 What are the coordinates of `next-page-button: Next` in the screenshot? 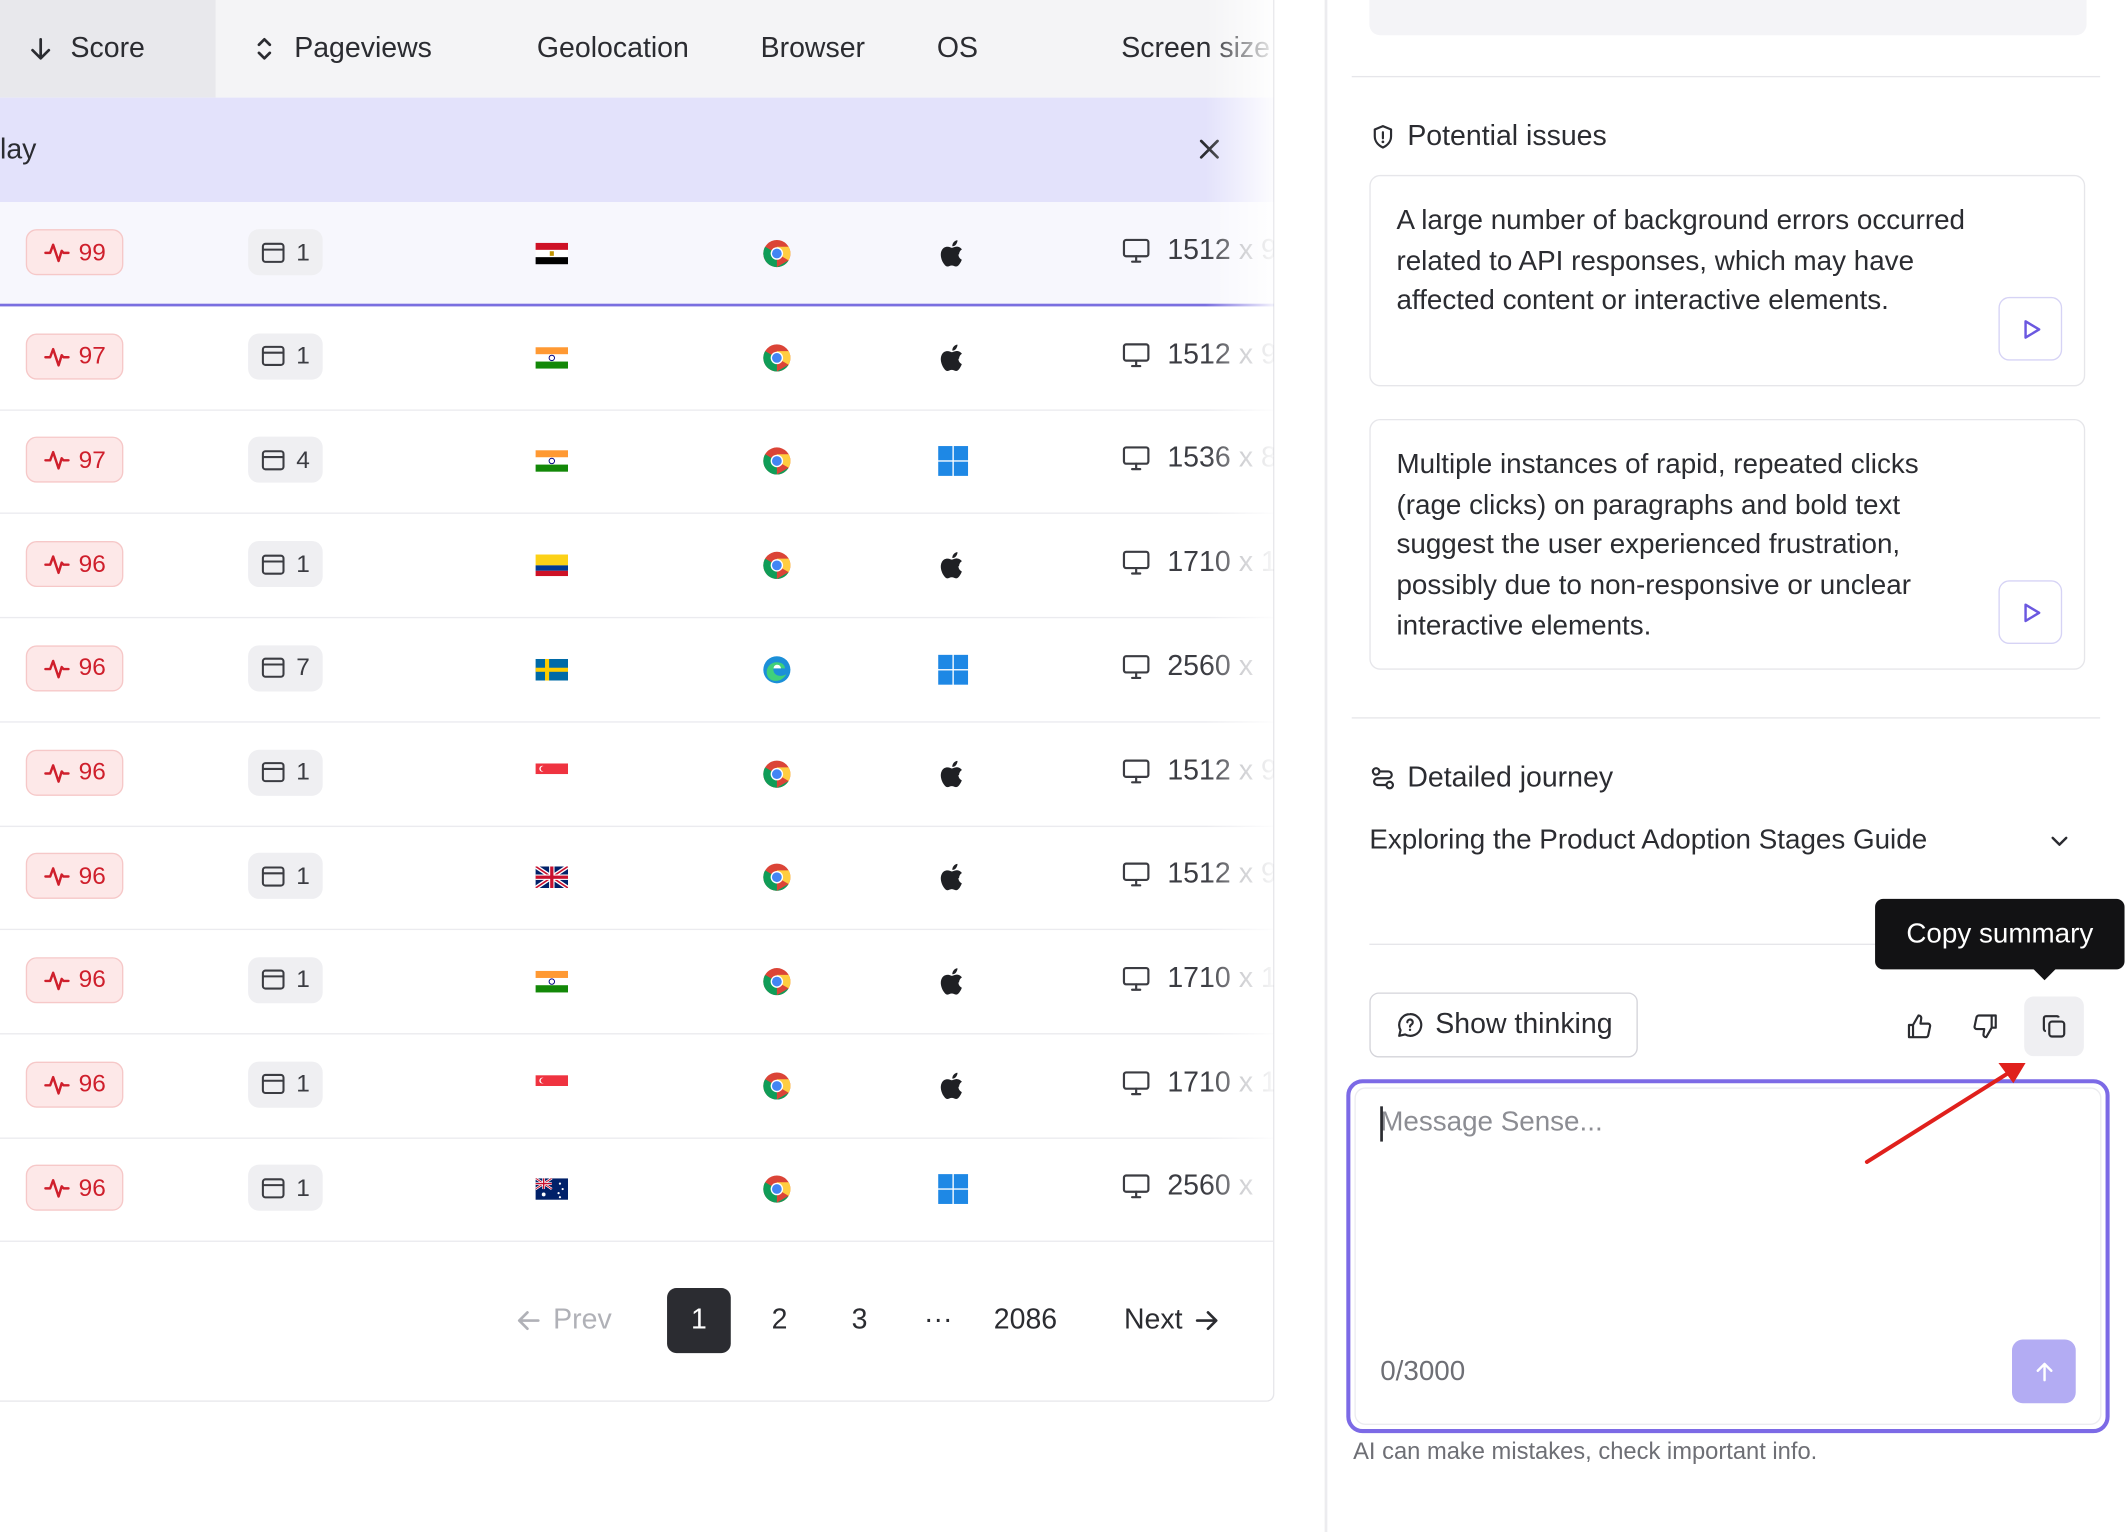 It's located at (1172, 1320).